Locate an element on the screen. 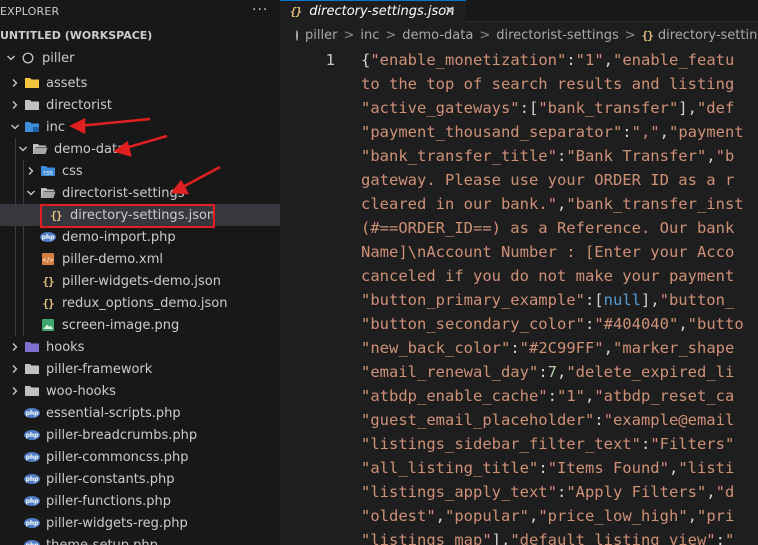 The width and height of the screenshot is (758, 545). code-token: "oldest" is located at coordinates (398, 516).